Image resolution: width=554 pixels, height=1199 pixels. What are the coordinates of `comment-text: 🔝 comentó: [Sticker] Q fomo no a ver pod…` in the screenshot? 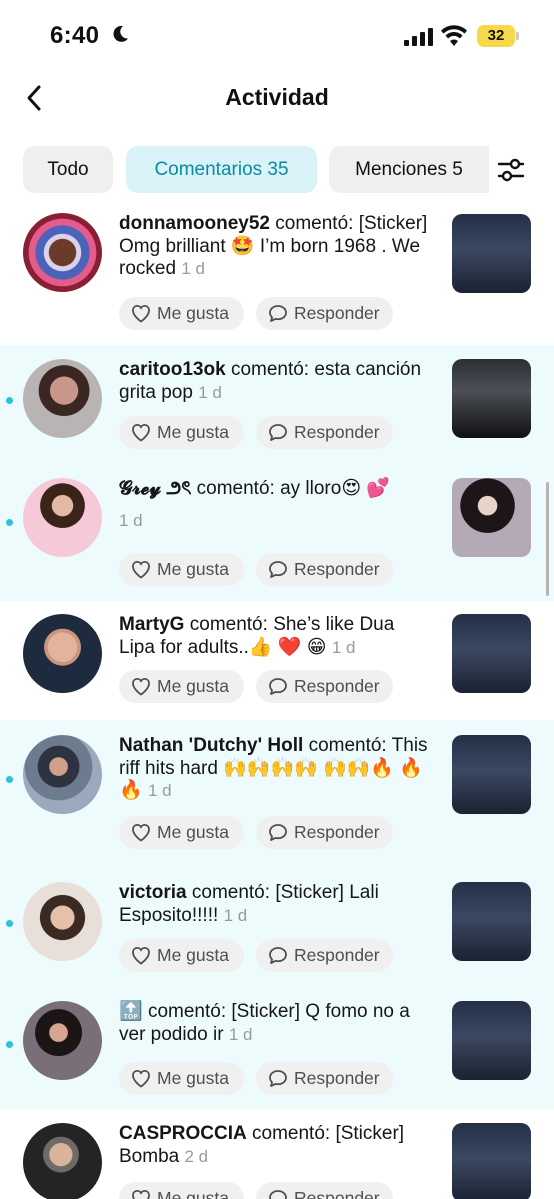 It's located at (277, 1023).